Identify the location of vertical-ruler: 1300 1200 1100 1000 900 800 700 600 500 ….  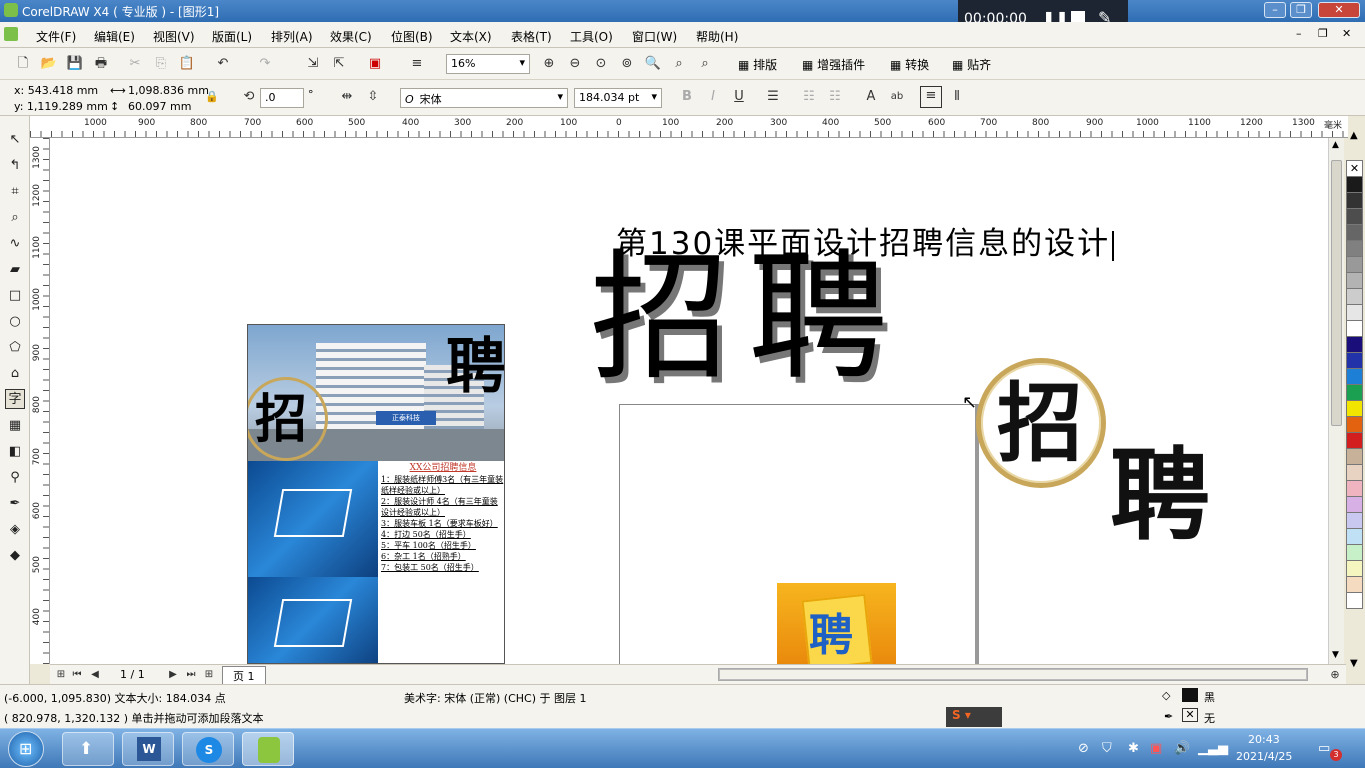
(40, 401).